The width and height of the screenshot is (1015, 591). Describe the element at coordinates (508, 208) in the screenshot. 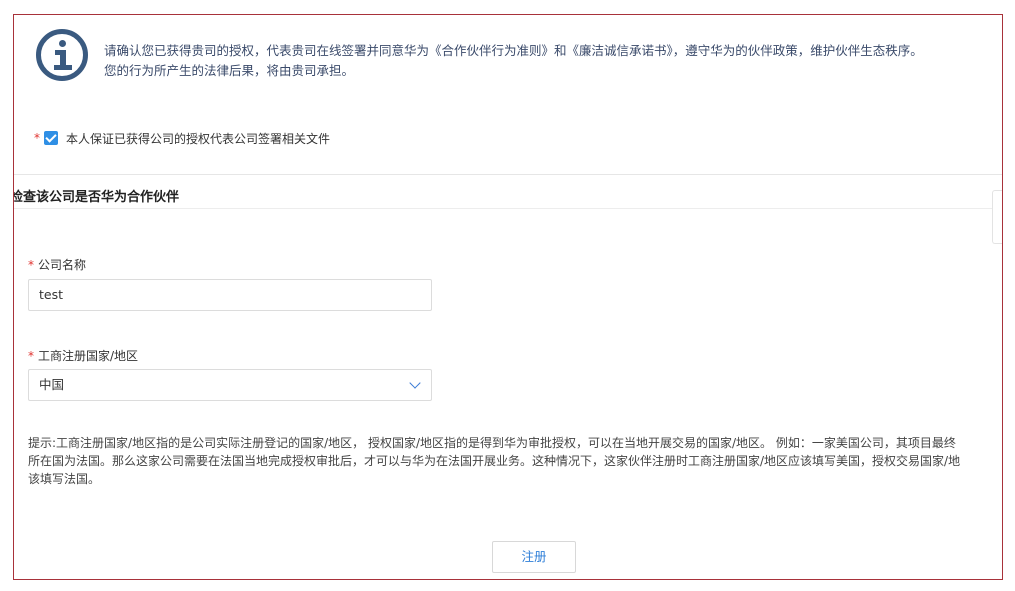

I see `section-divider` at that location.